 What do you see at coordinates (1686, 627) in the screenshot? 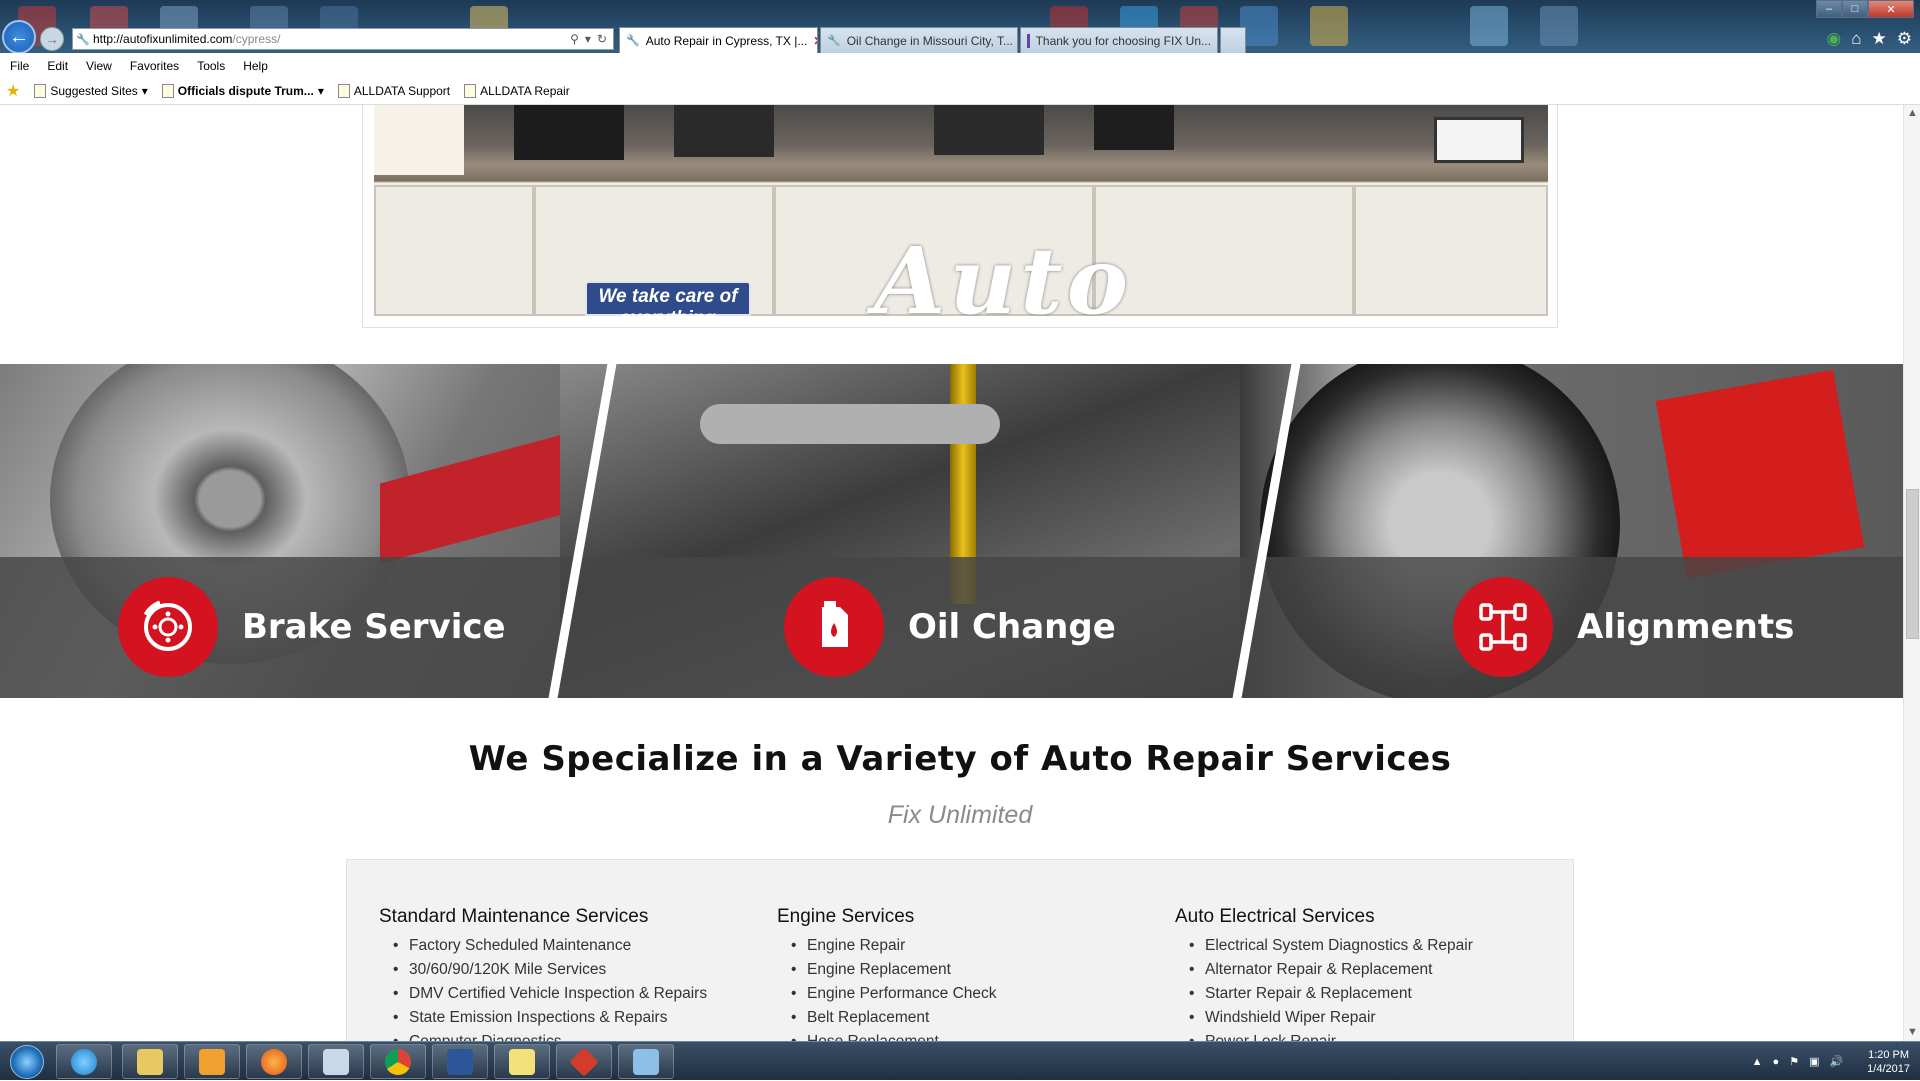
I see `alignments-label: Alignments` at bounding box center [1686, 627].